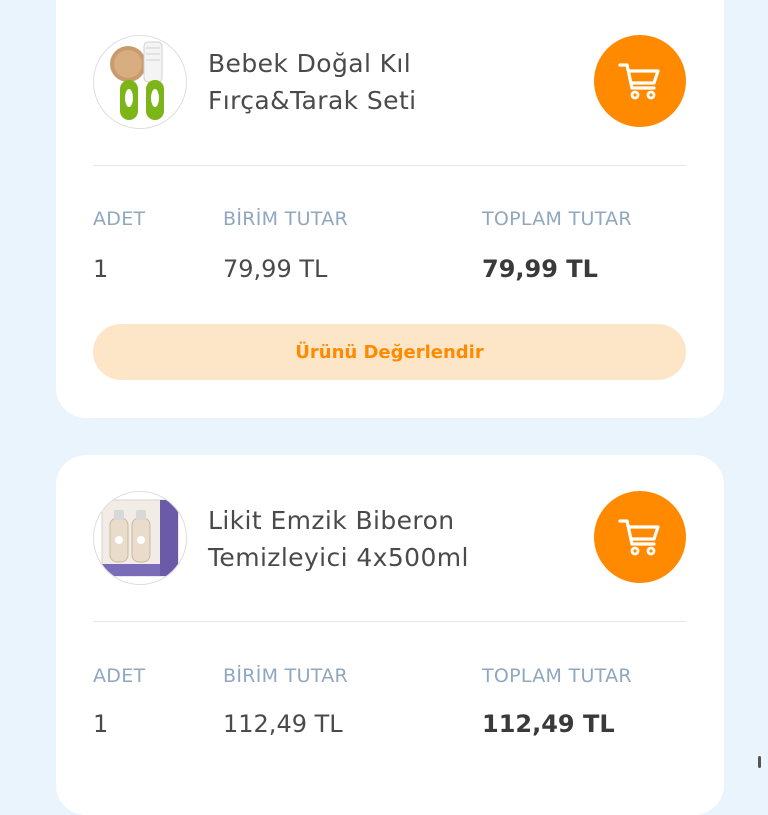  What do you see at coordinates (540, 269) in the screenshot?
I see `total-price-value: 79,99 TL` at bounding box center [540, 269].